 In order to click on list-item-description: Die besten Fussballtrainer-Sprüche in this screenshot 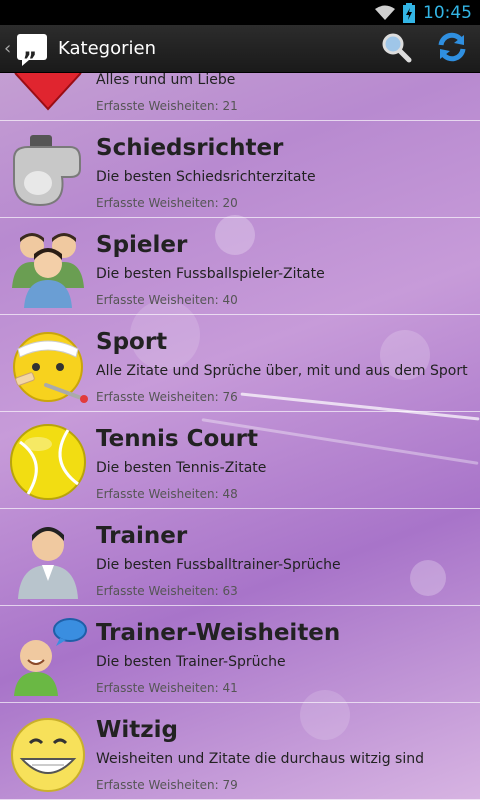, I will do `click(218, 565)`.